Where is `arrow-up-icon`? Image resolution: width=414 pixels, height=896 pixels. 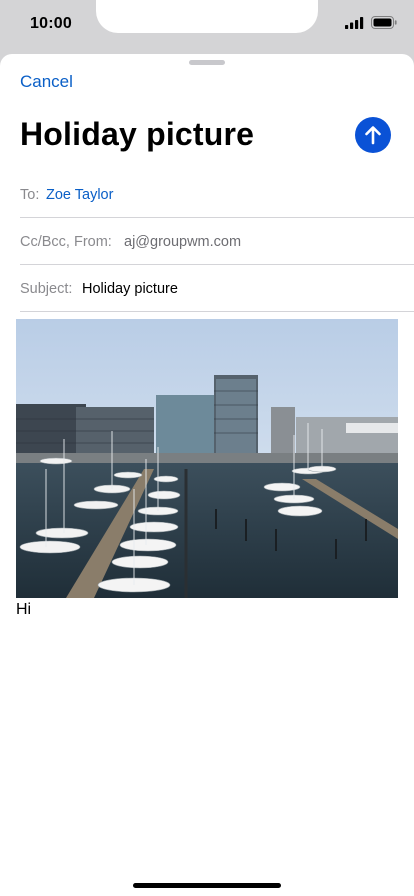 arrow-up-icon is located at coordinates (373, 135).